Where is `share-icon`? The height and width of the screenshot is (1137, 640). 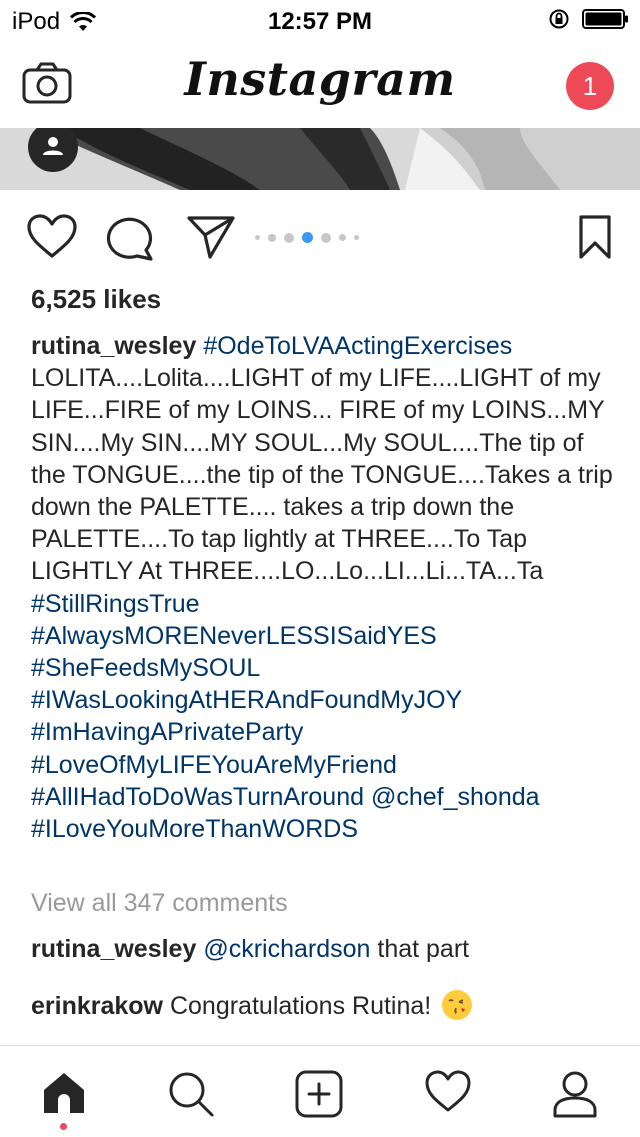
share-icon is located at coordinates (211, 237).